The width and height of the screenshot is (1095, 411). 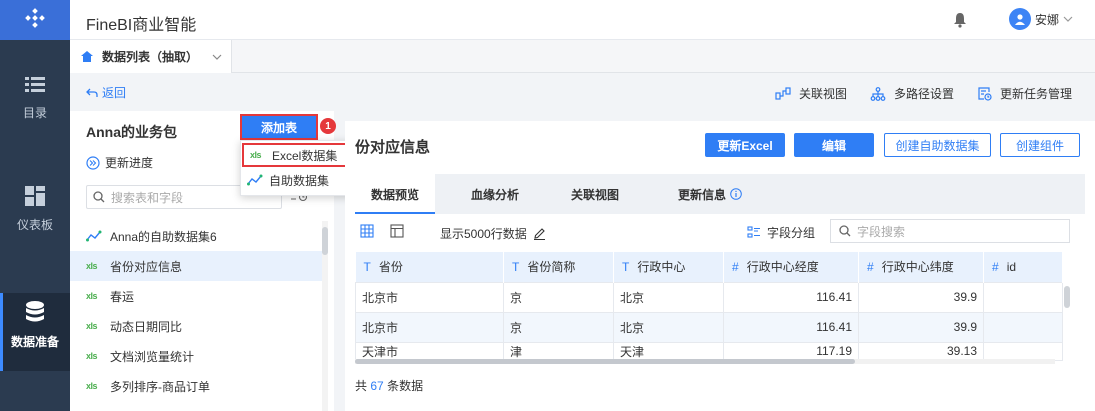 What do you see at coordinates (325, 316) in the screenshot?
I see `list-scrollbar` at bounding box center [325, 316].